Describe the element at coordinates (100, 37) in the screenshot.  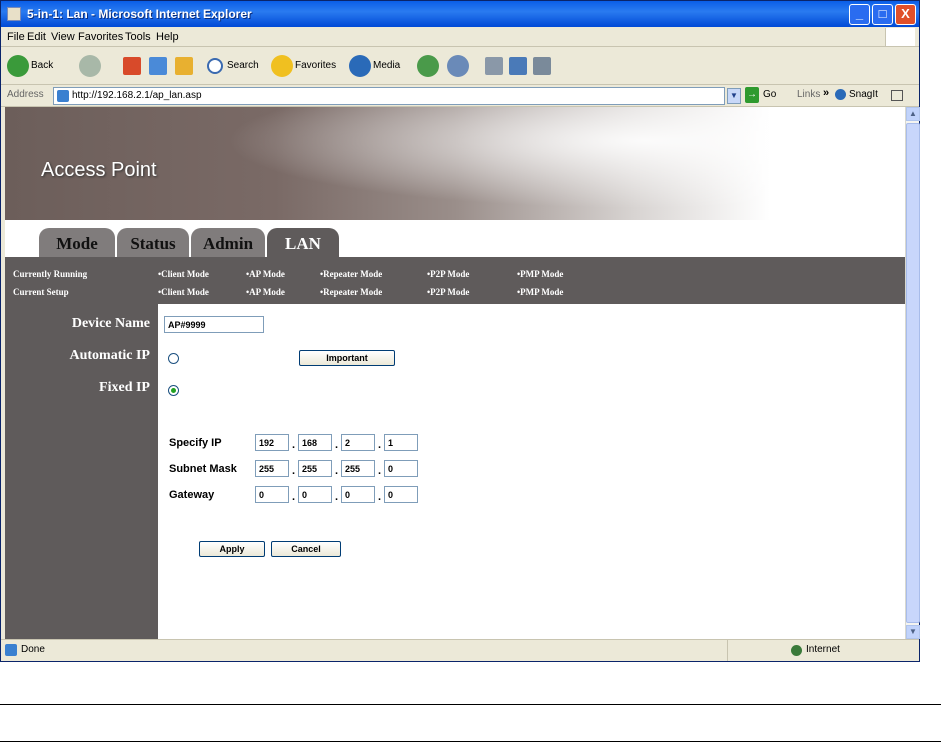
I see `menu-favorites: Favorites` at that location.